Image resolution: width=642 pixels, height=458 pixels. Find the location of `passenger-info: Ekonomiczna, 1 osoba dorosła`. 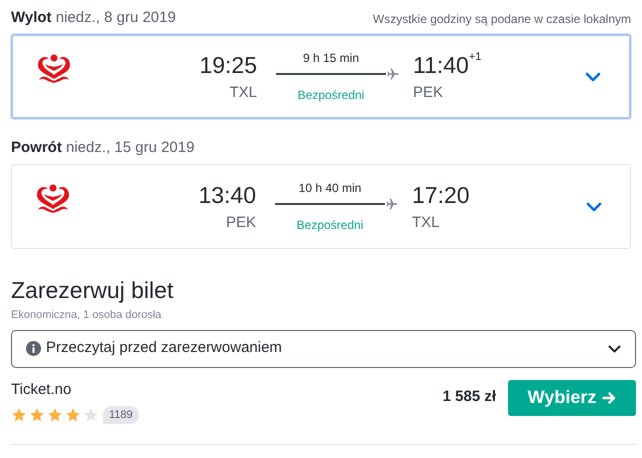

passenger-info: Ekonomiczna, 1 osoba dorosła is located at coordinates (86, 315).